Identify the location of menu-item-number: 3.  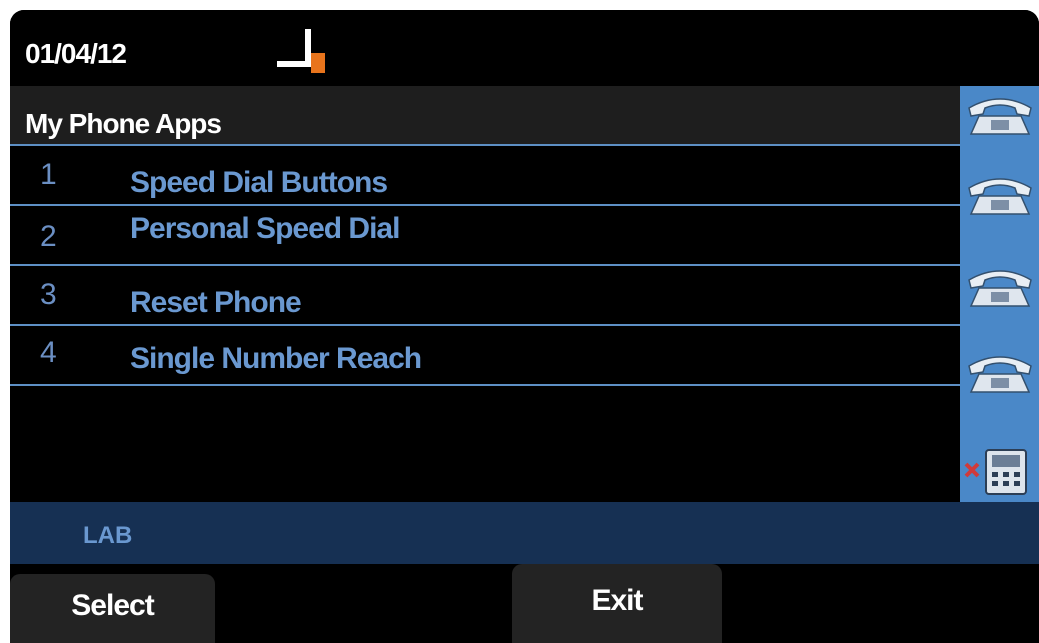
(48, 294).